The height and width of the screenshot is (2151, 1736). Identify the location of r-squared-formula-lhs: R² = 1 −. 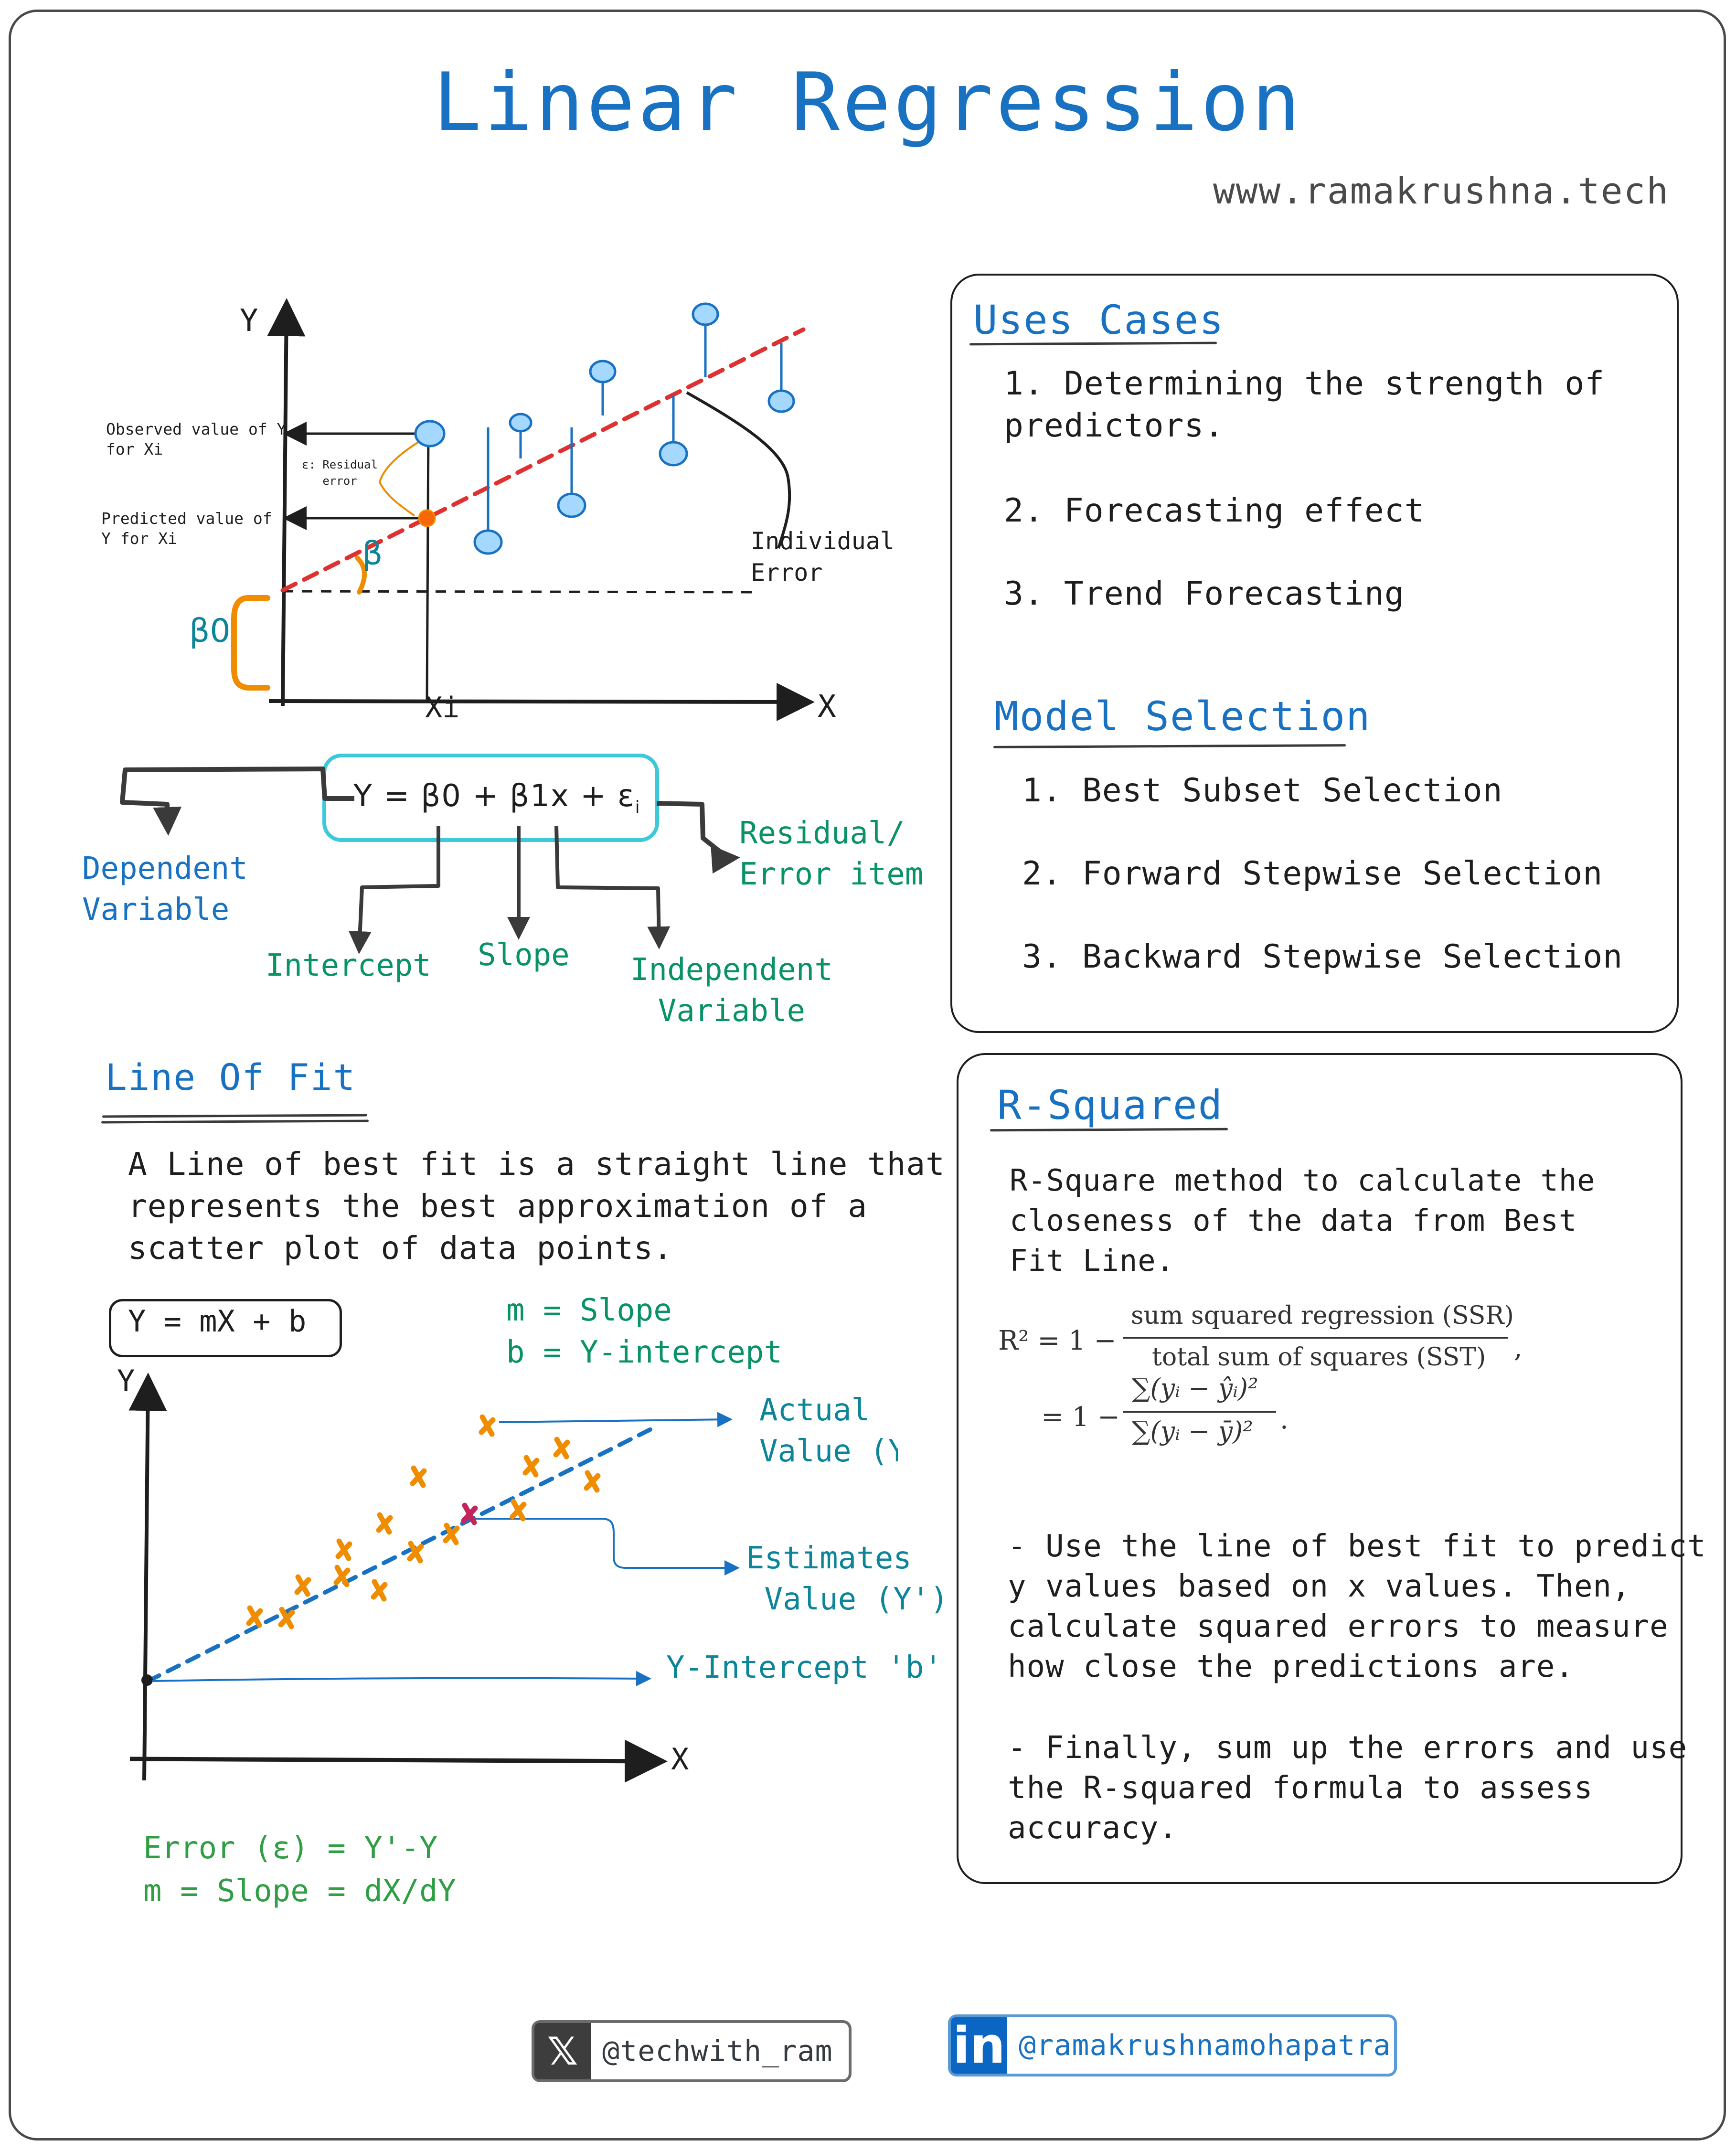
(1057, 1340).